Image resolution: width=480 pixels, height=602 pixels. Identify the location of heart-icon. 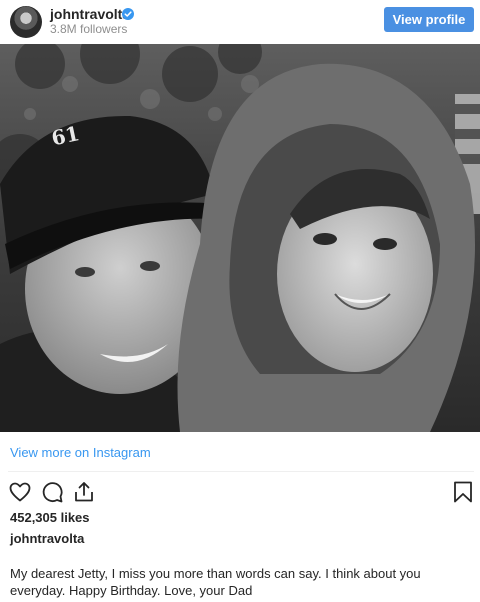
(20, 492).